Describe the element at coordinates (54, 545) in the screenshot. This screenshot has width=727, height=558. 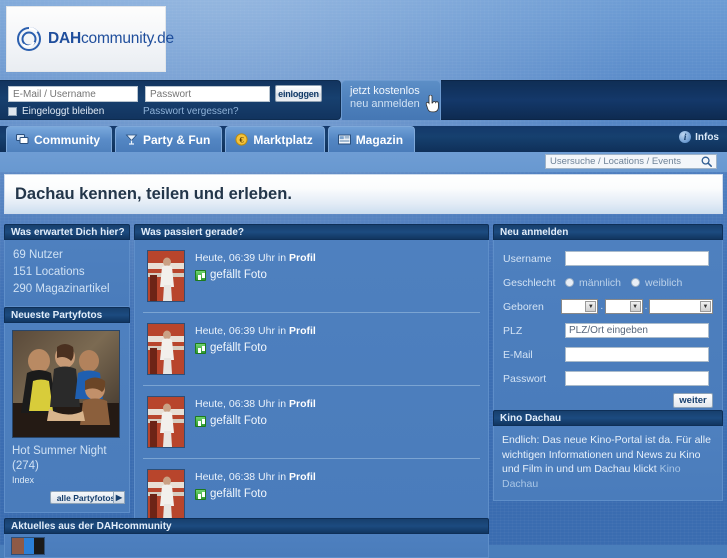
I see `aktuelles-item-label` at that location.